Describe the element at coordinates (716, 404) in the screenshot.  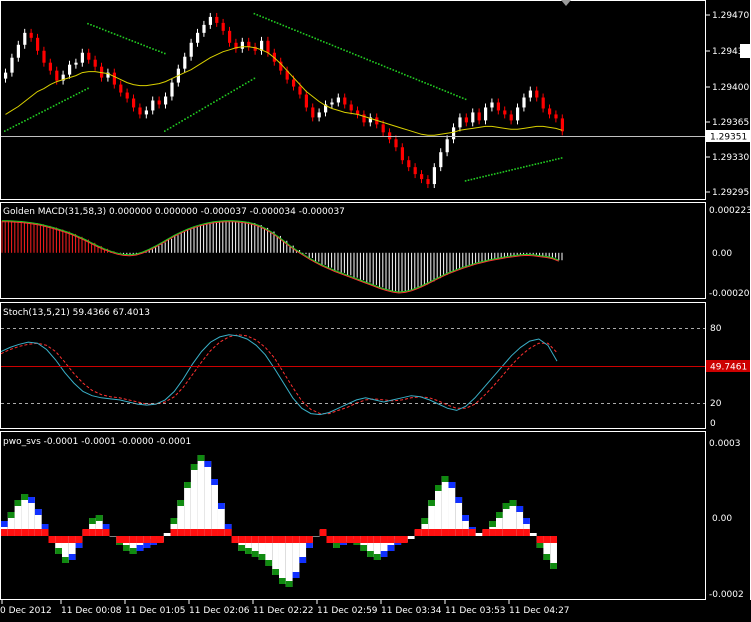
I see `stoch-tick-label: 20` at that location.